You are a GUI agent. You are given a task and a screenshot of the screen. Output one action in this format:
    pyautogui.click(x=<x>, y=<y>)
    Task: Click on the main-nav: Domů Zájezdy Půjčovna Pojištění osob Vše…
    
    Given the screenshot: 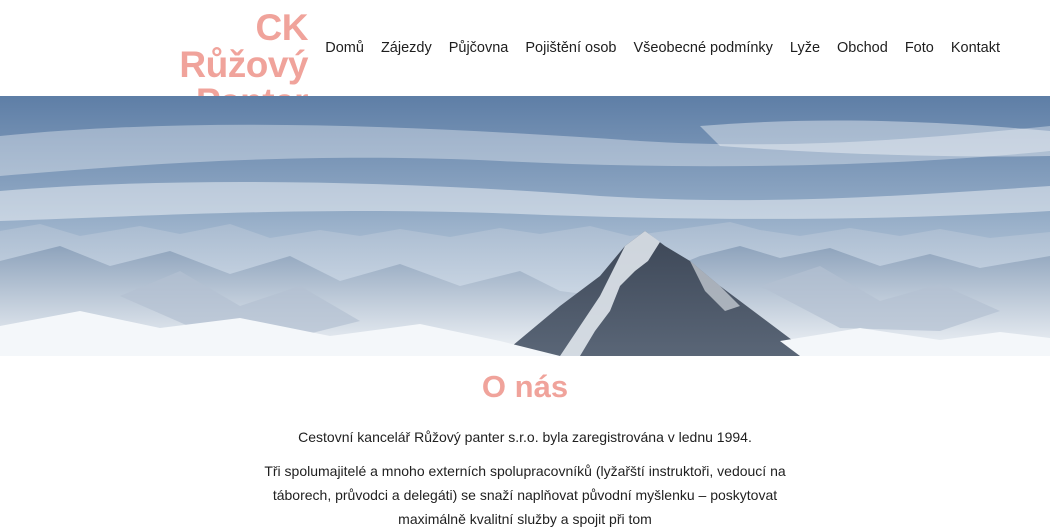 What is the action you would take?
    pyautogui.click(x=662, y=48)
    